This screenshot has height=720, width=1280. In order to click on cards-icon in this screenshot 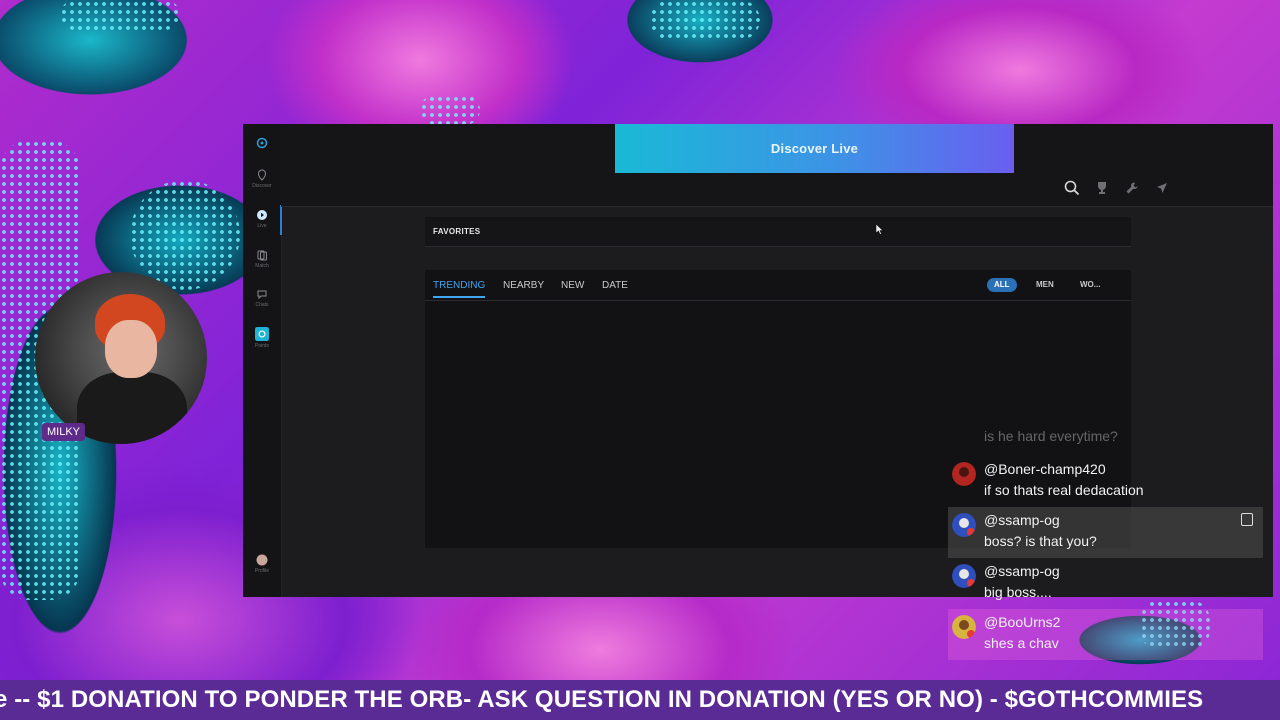, I will do `click(262, 255)`.